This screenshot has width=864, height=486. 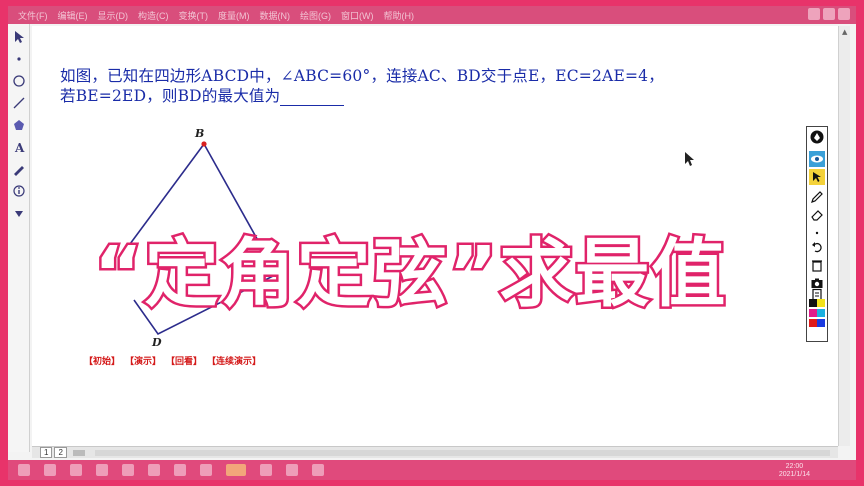 What do you see at coordinates (19, 59) in the screenshot?
I see `point-icon` at bounding box center [19, 59].